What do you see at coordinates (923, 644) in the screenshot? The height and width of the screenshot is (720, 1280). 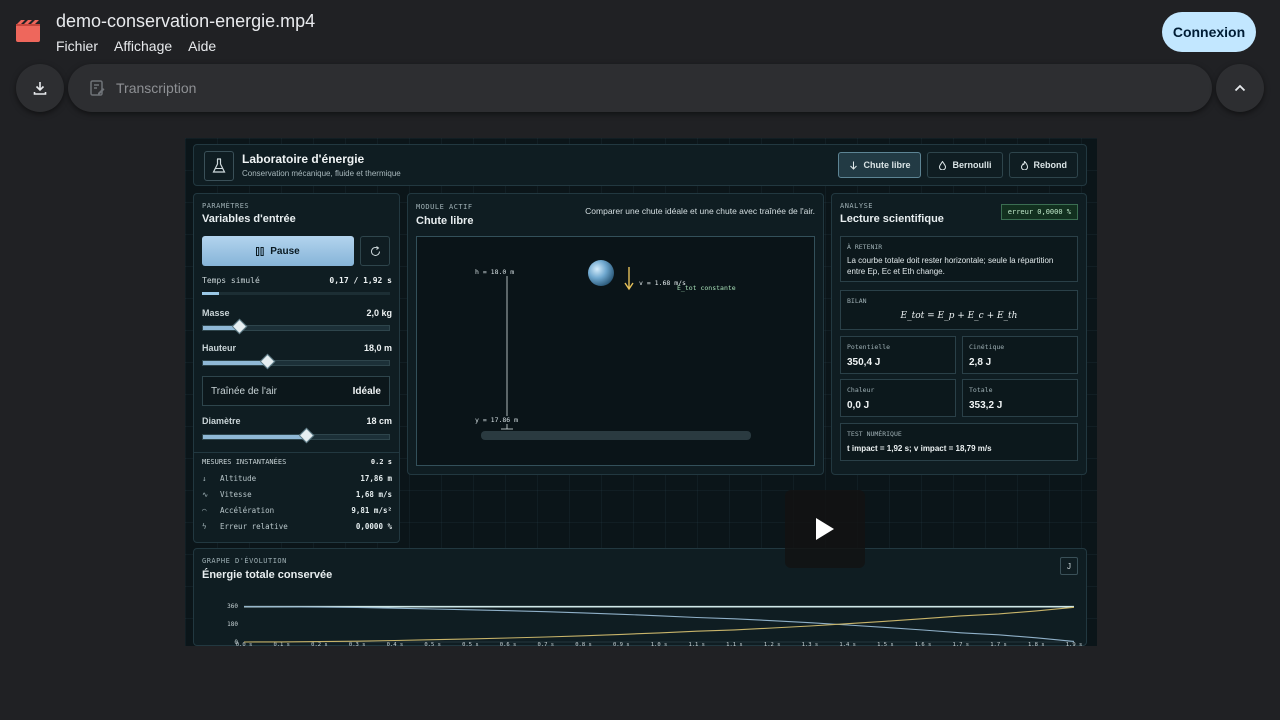 I see `x-tick-label: 1.6 s` at bounding box center [923, 644].